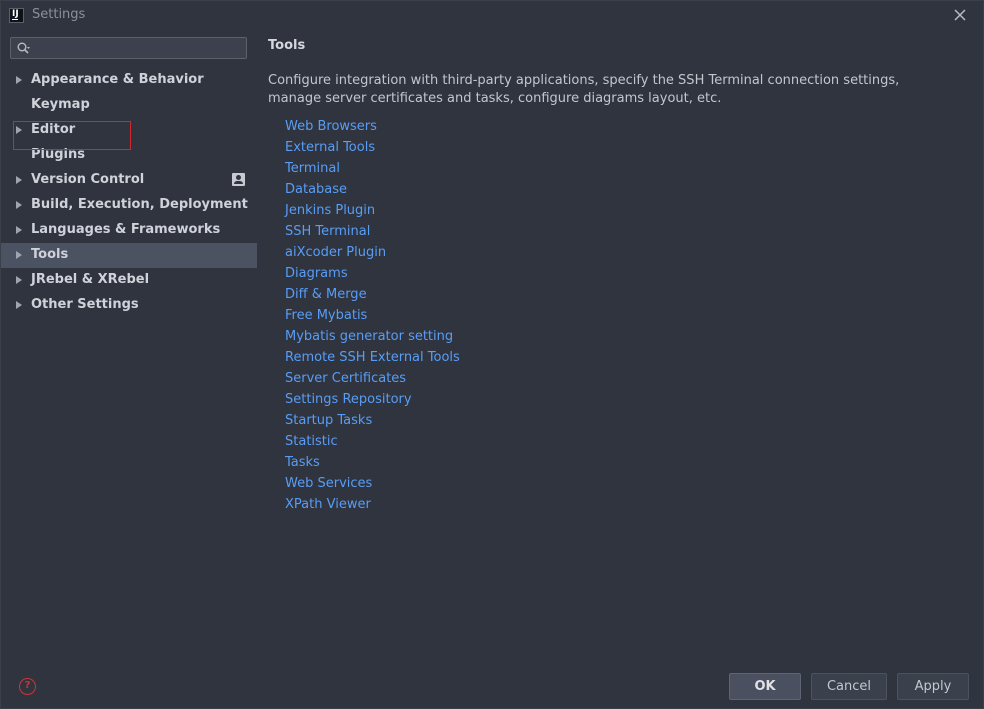 This screenshot has height=709, width=984. I want to click on cancel-button: Cancel, so click(849, 686).